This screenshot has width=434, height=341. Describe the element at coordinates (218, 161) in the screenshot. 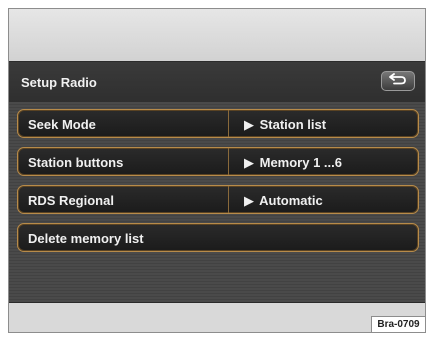

I see `station-buttons-row: Station buttons ▶ Memory 1 ...6` at that location.